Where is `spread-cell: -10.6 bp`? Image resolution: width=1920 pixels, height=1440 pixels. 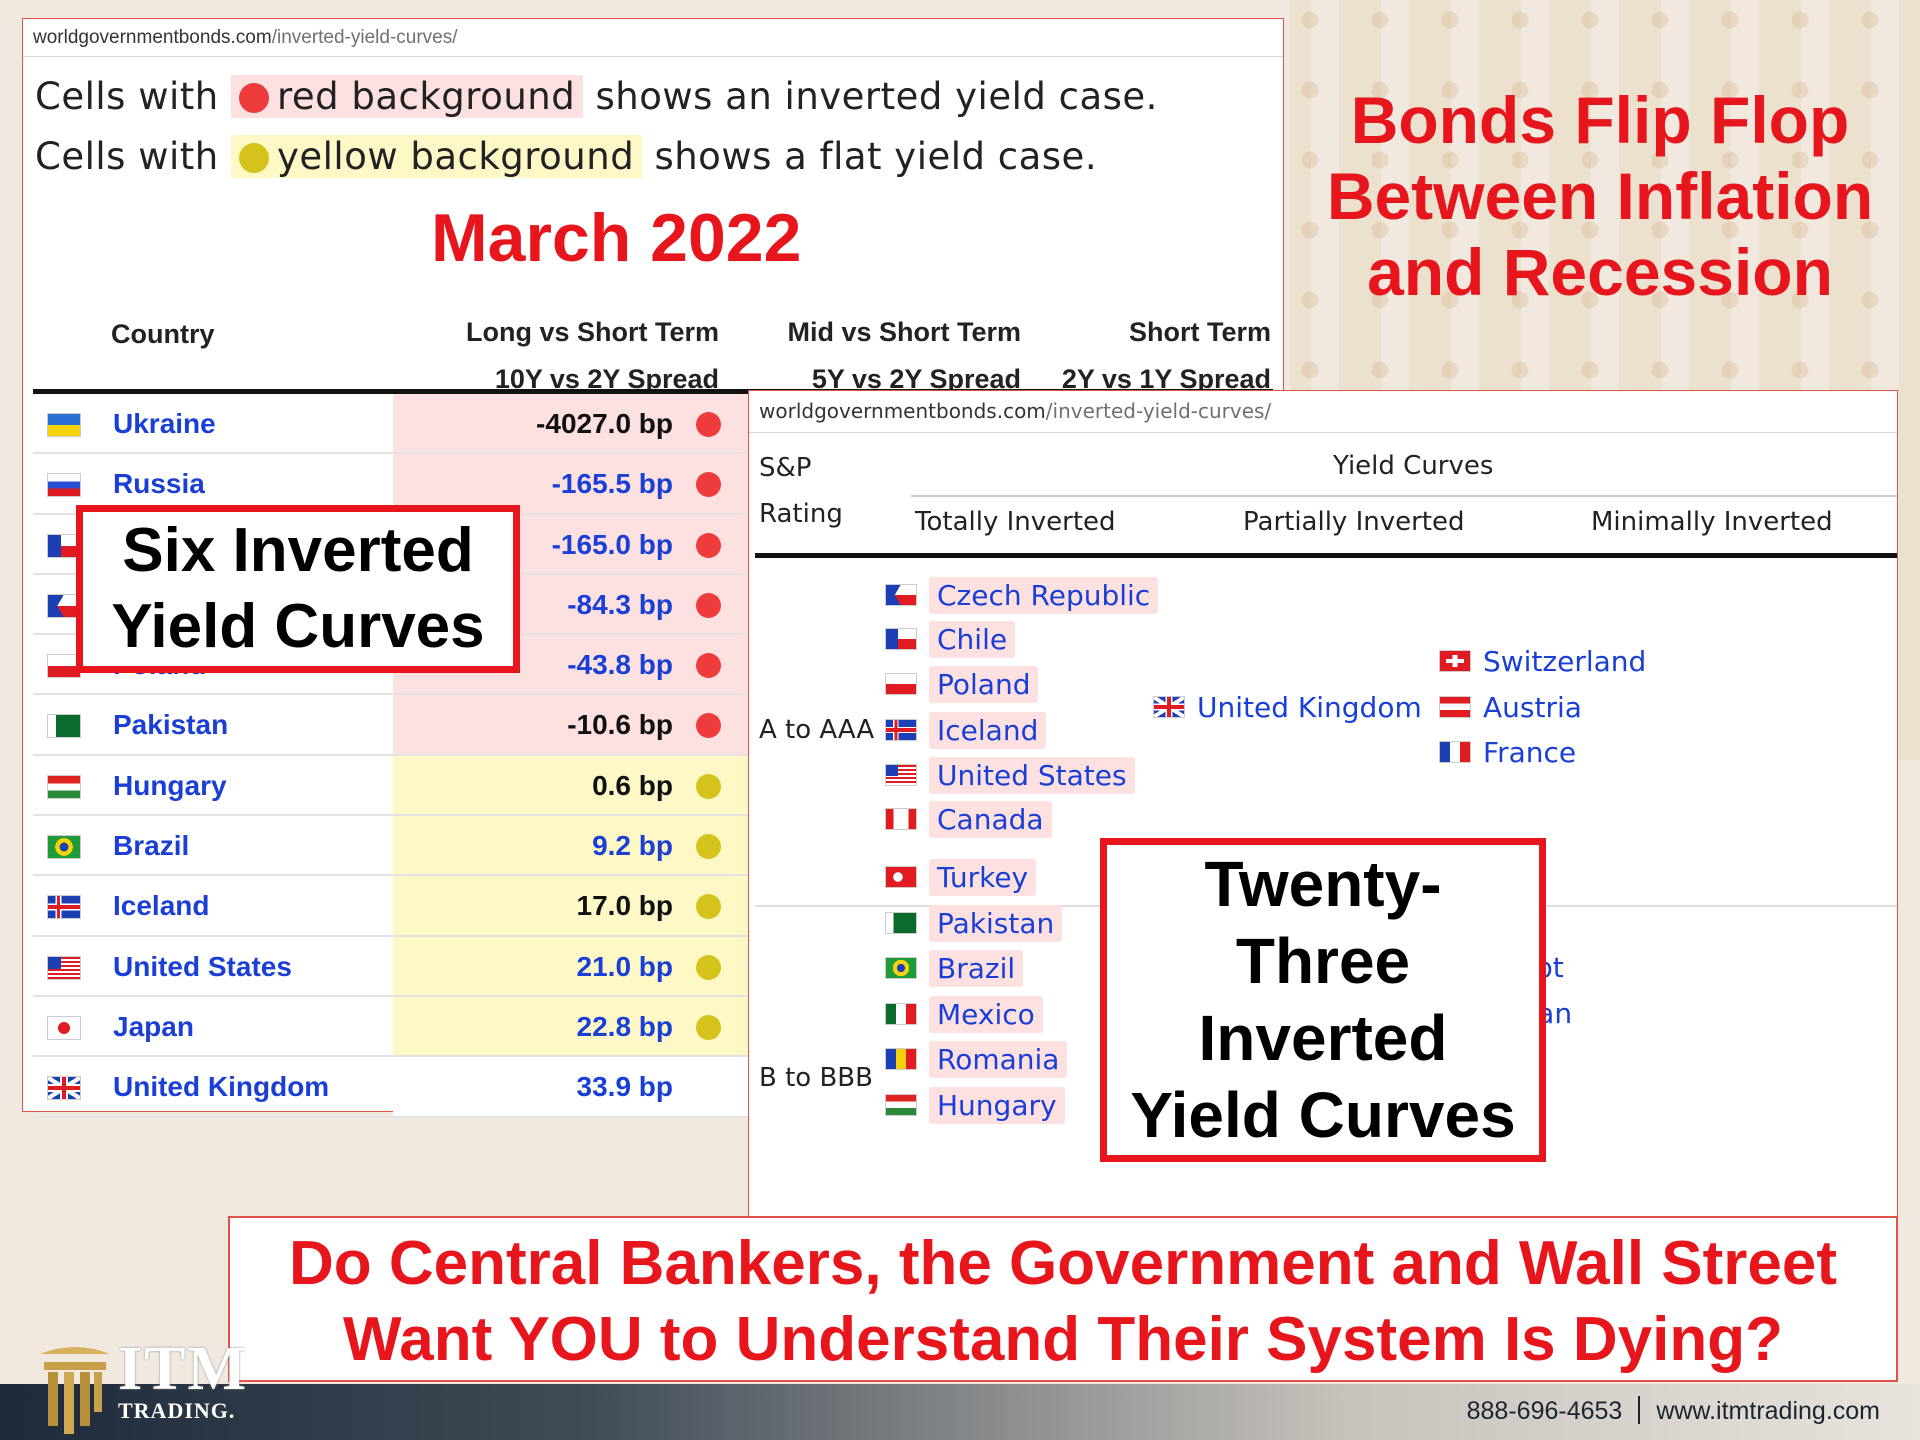
spread-cell: -10.6 bp is located at coordinates (583, 724).